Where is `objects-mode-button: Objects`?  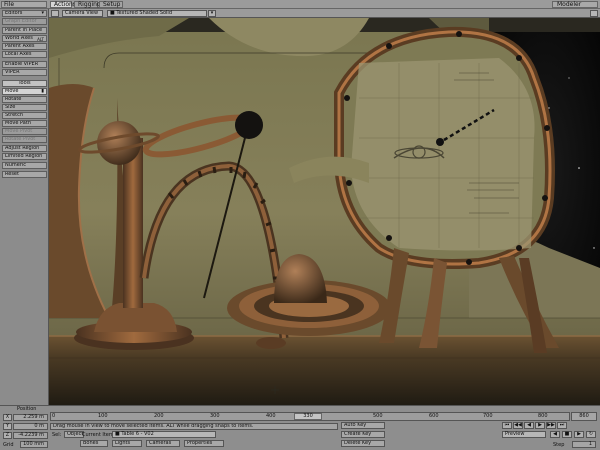 objects-mode-button: Objects is located at coordinates (74, 434).